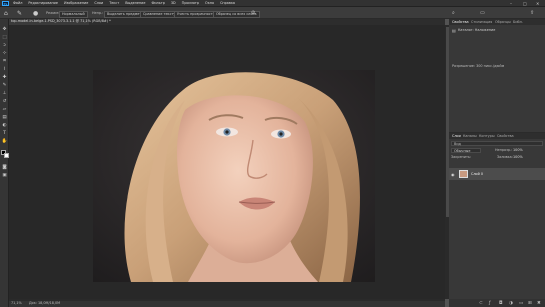 The width and height of the screenshot is (545, 307). Describe the element at coordinates (477, 29) in the screenshot. I see `properties-item-1: Каталог: Наложение` at that location.